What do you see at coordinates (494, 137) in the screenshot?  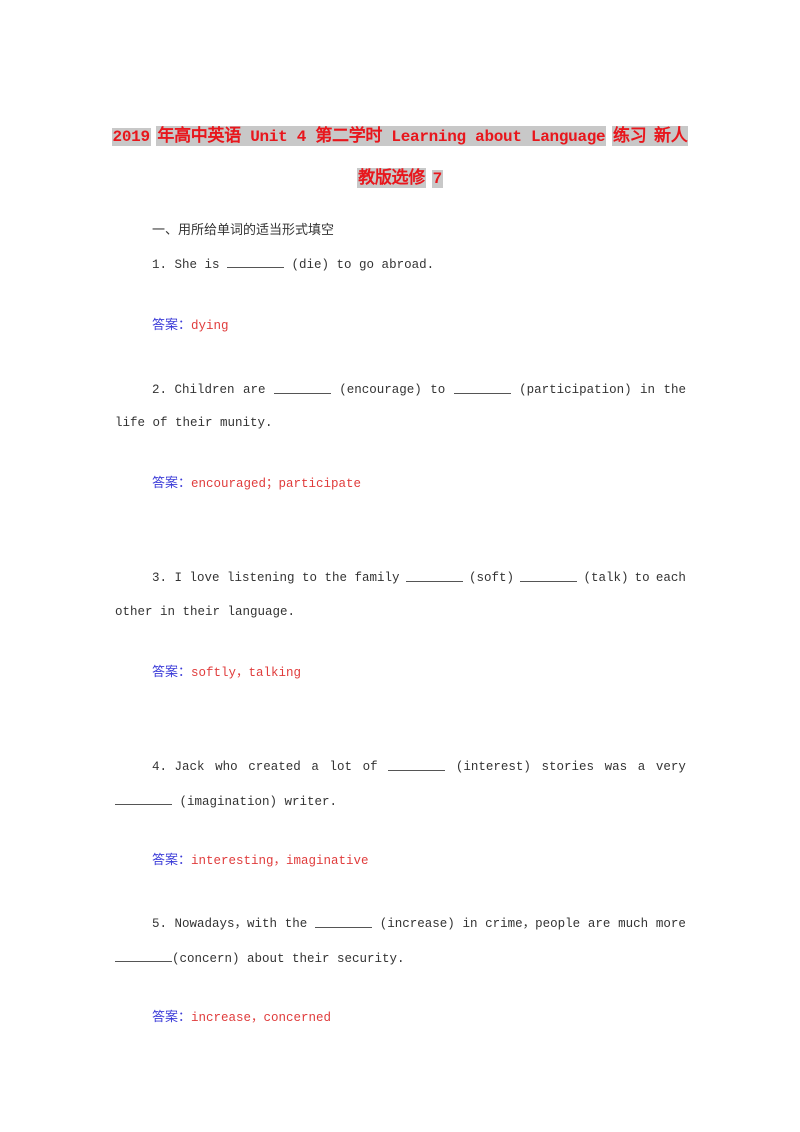 I see `title-topic: Learning about Language` at bounding box center [494, 137].